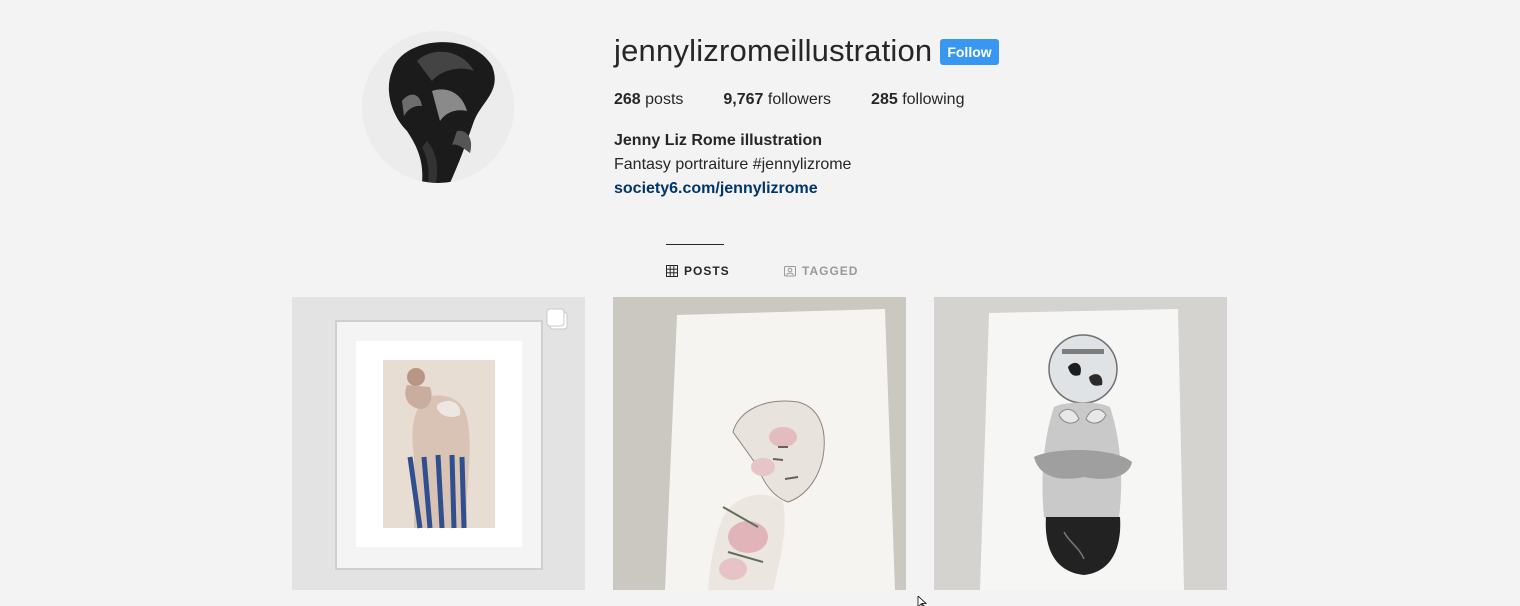 The width and height of the screenshot is (1520, 606). What do you see at coordinates (716, 189) in the screenshot?
I see `profile-website-link: society6.com/jennylizrome` at bounding box center [716, 189].